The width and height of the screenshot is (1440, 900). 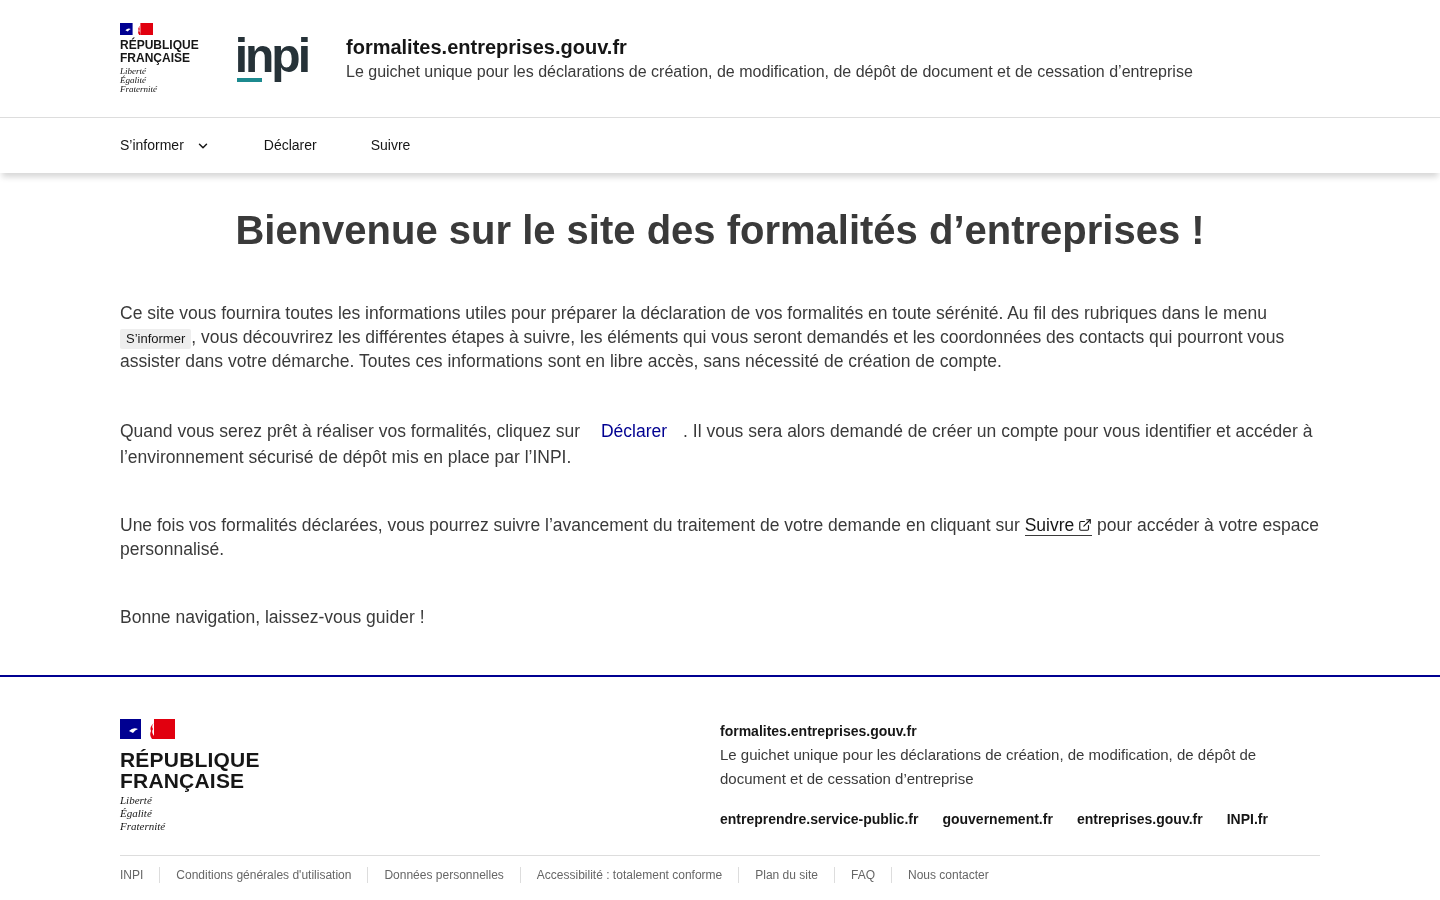 What do you see at coordinates (444, 875) in the screenshot?
I see `footer-bottom-link: Données personnelles` at bounding box center [444, 875].